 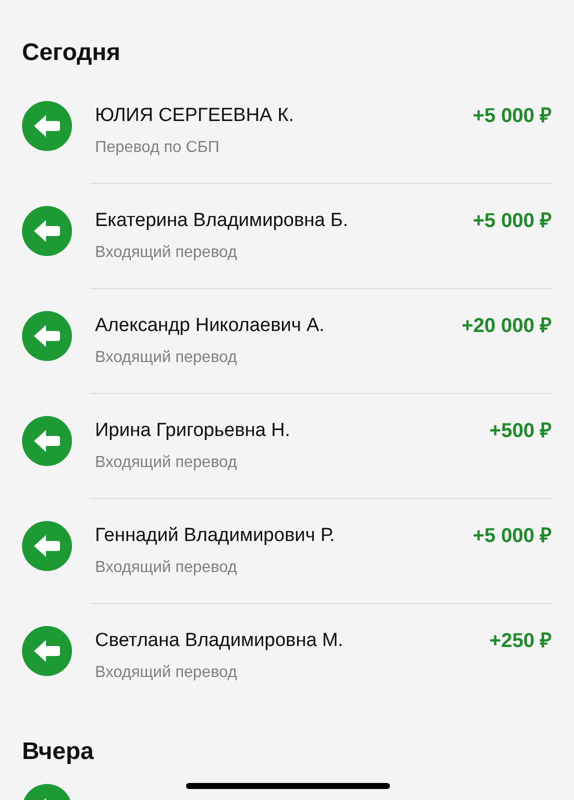 What do you see at coordinates (520, 431) in the screenshot?
I see `amount: +500 ₽` at bounding box center [520, 431].